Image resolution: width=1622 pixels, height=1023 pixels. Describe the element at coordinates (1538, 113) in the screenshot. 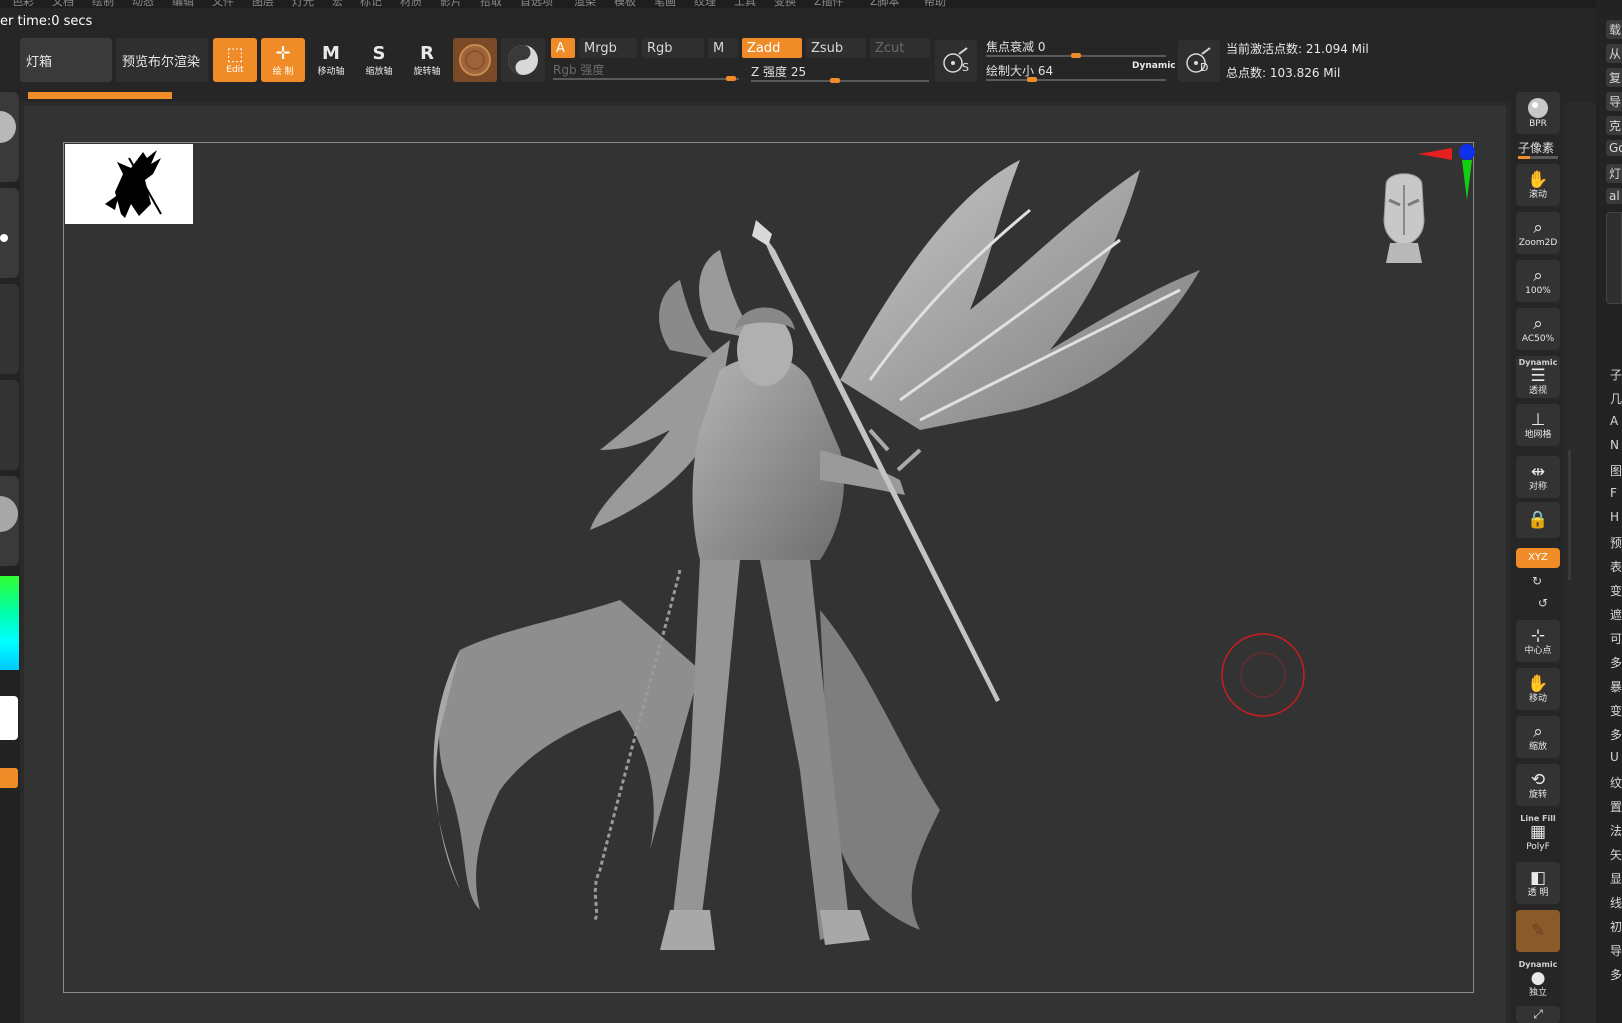

I see `bpr-render-button: BPR` at that location.